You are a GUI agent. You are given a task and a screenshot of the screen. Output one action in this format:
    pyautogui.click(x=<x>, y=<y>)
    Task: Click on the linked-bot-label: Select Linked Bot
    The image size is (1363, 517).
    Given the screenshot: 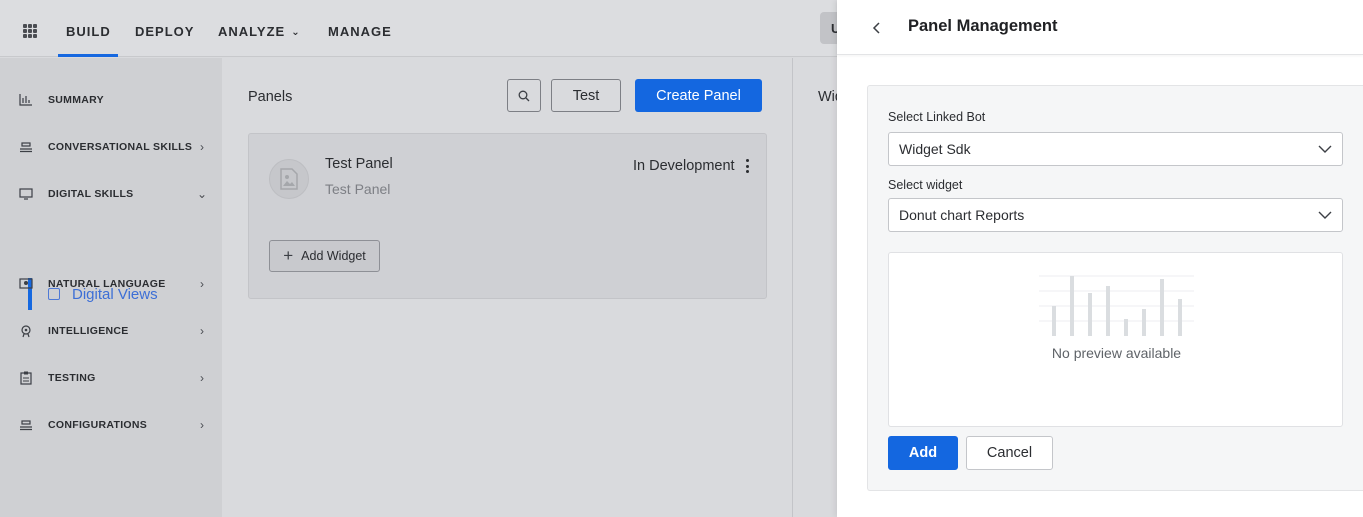 What is the action you would take?
    pyautogui.click(x=937, y=117)
    